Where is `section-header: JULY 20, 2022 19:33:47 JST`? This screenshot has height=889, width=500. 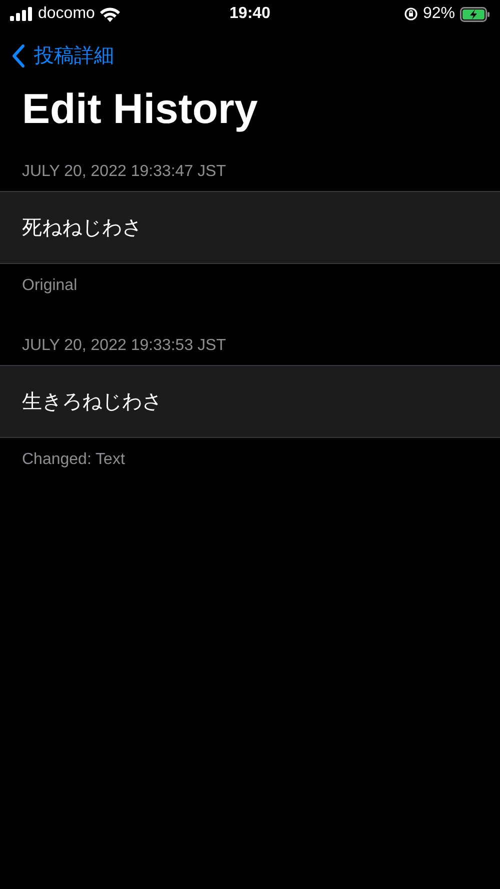
section-header: JULY 20, 2022 19:33:47 JST is located at coordinates (124, 172).